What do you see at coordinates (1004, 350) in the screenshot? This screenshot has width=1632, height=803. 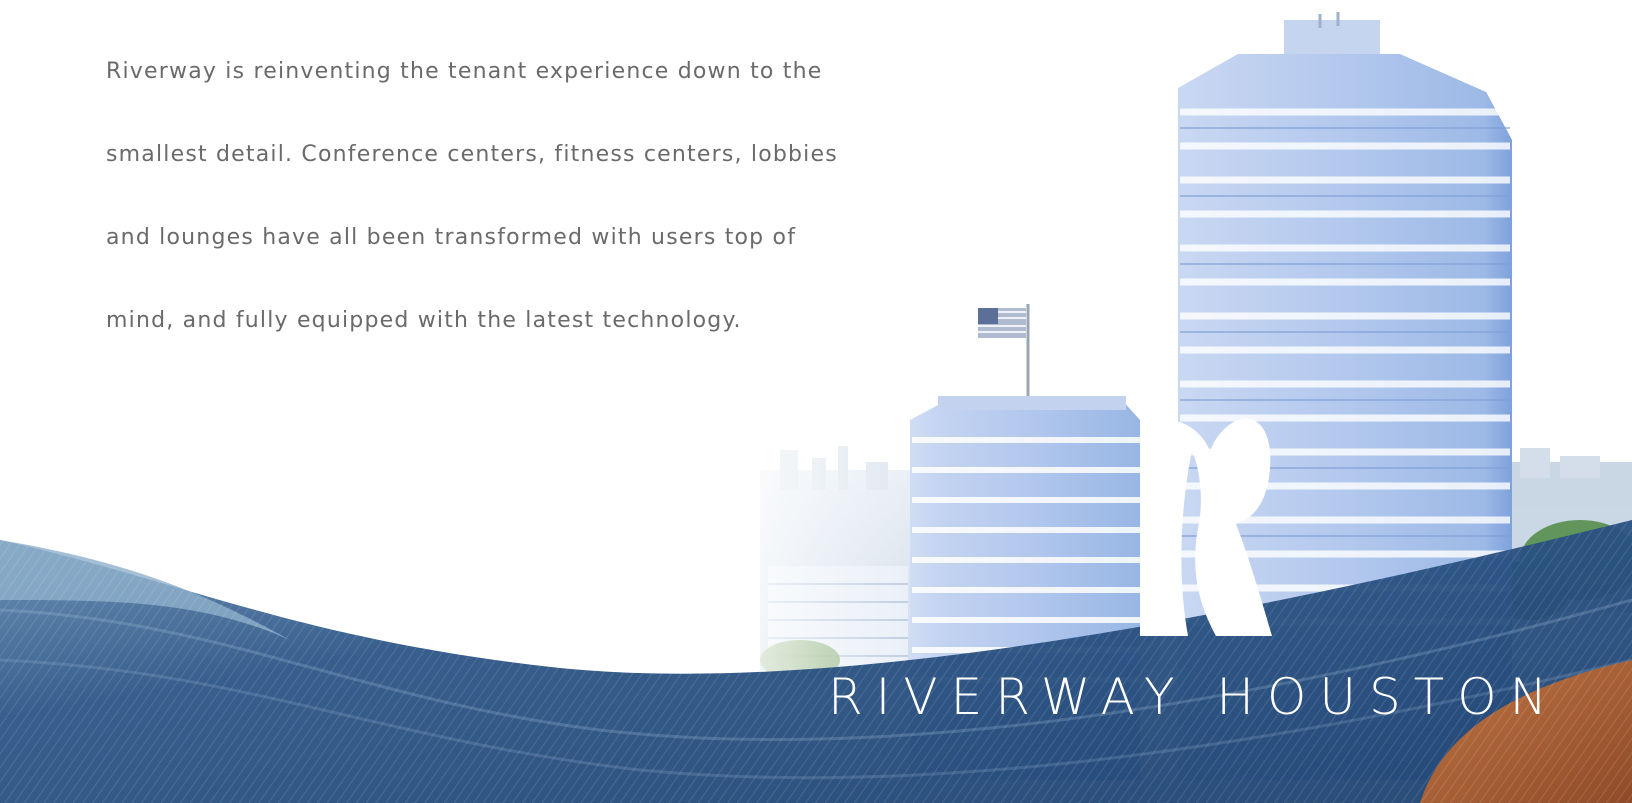 I see `flag-icon` at bounding box center [1004, 350].